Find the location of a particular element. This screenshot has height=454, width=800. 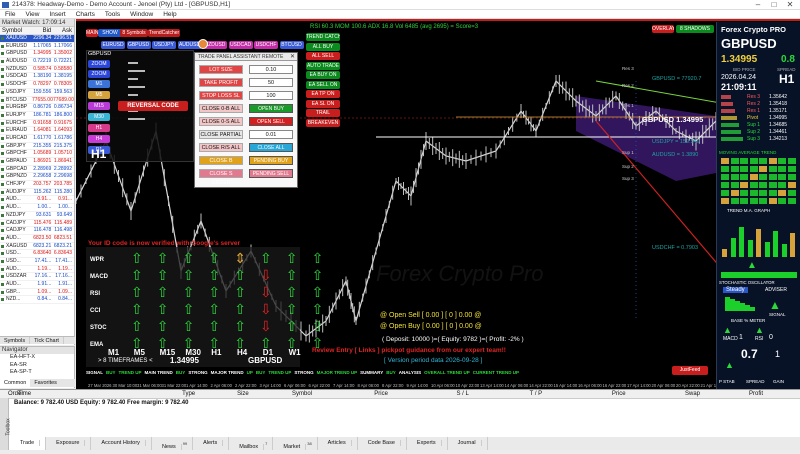

tab-favorites: Favorites is located at coordinates (45, 383).